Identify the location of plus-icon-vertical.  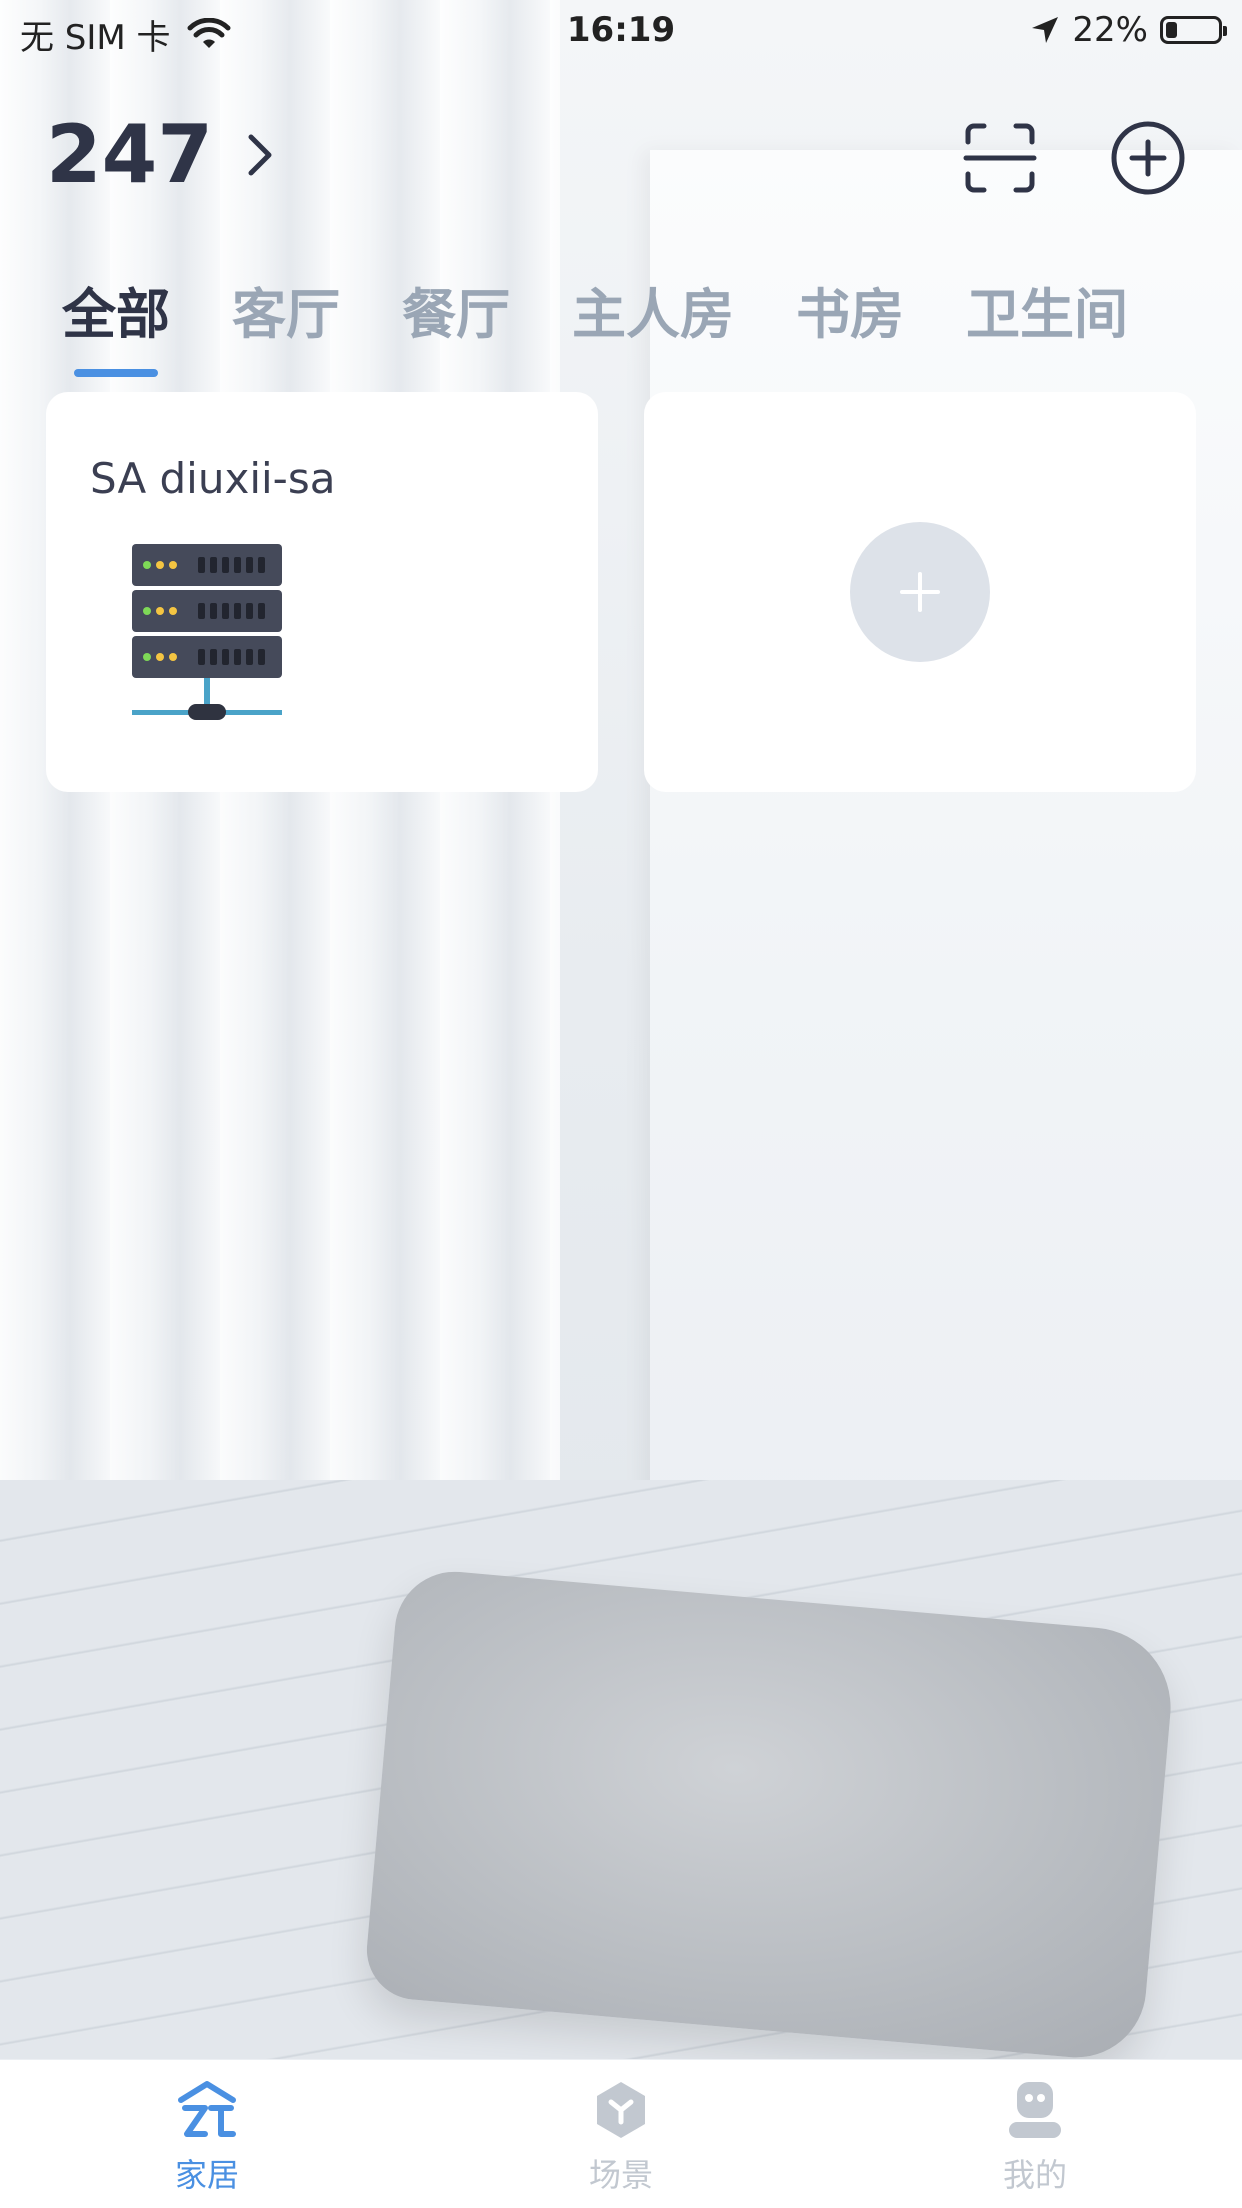
(920, 592).